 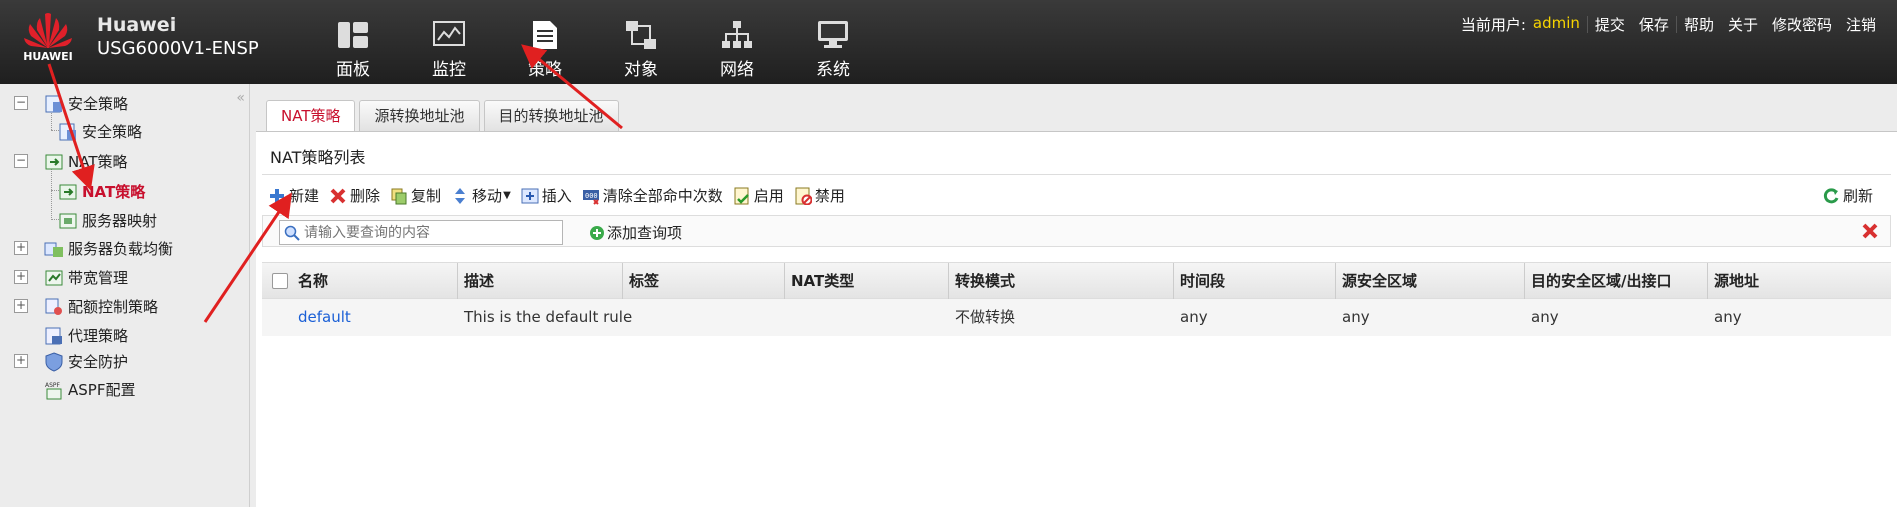 What do you see at coordinates (551, 115) in the screenshot?
I see `tab-destination-nat-pool: 目的转换地址池` at bounding box center [551, 115].